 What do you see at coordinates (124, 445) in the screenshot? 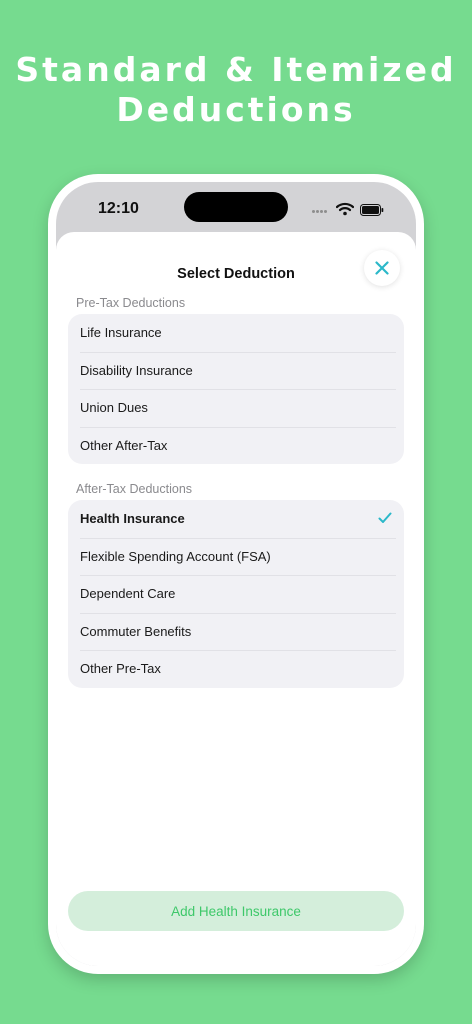
I see `option-label: Other After-Tax` at bounding box center [124, 445].